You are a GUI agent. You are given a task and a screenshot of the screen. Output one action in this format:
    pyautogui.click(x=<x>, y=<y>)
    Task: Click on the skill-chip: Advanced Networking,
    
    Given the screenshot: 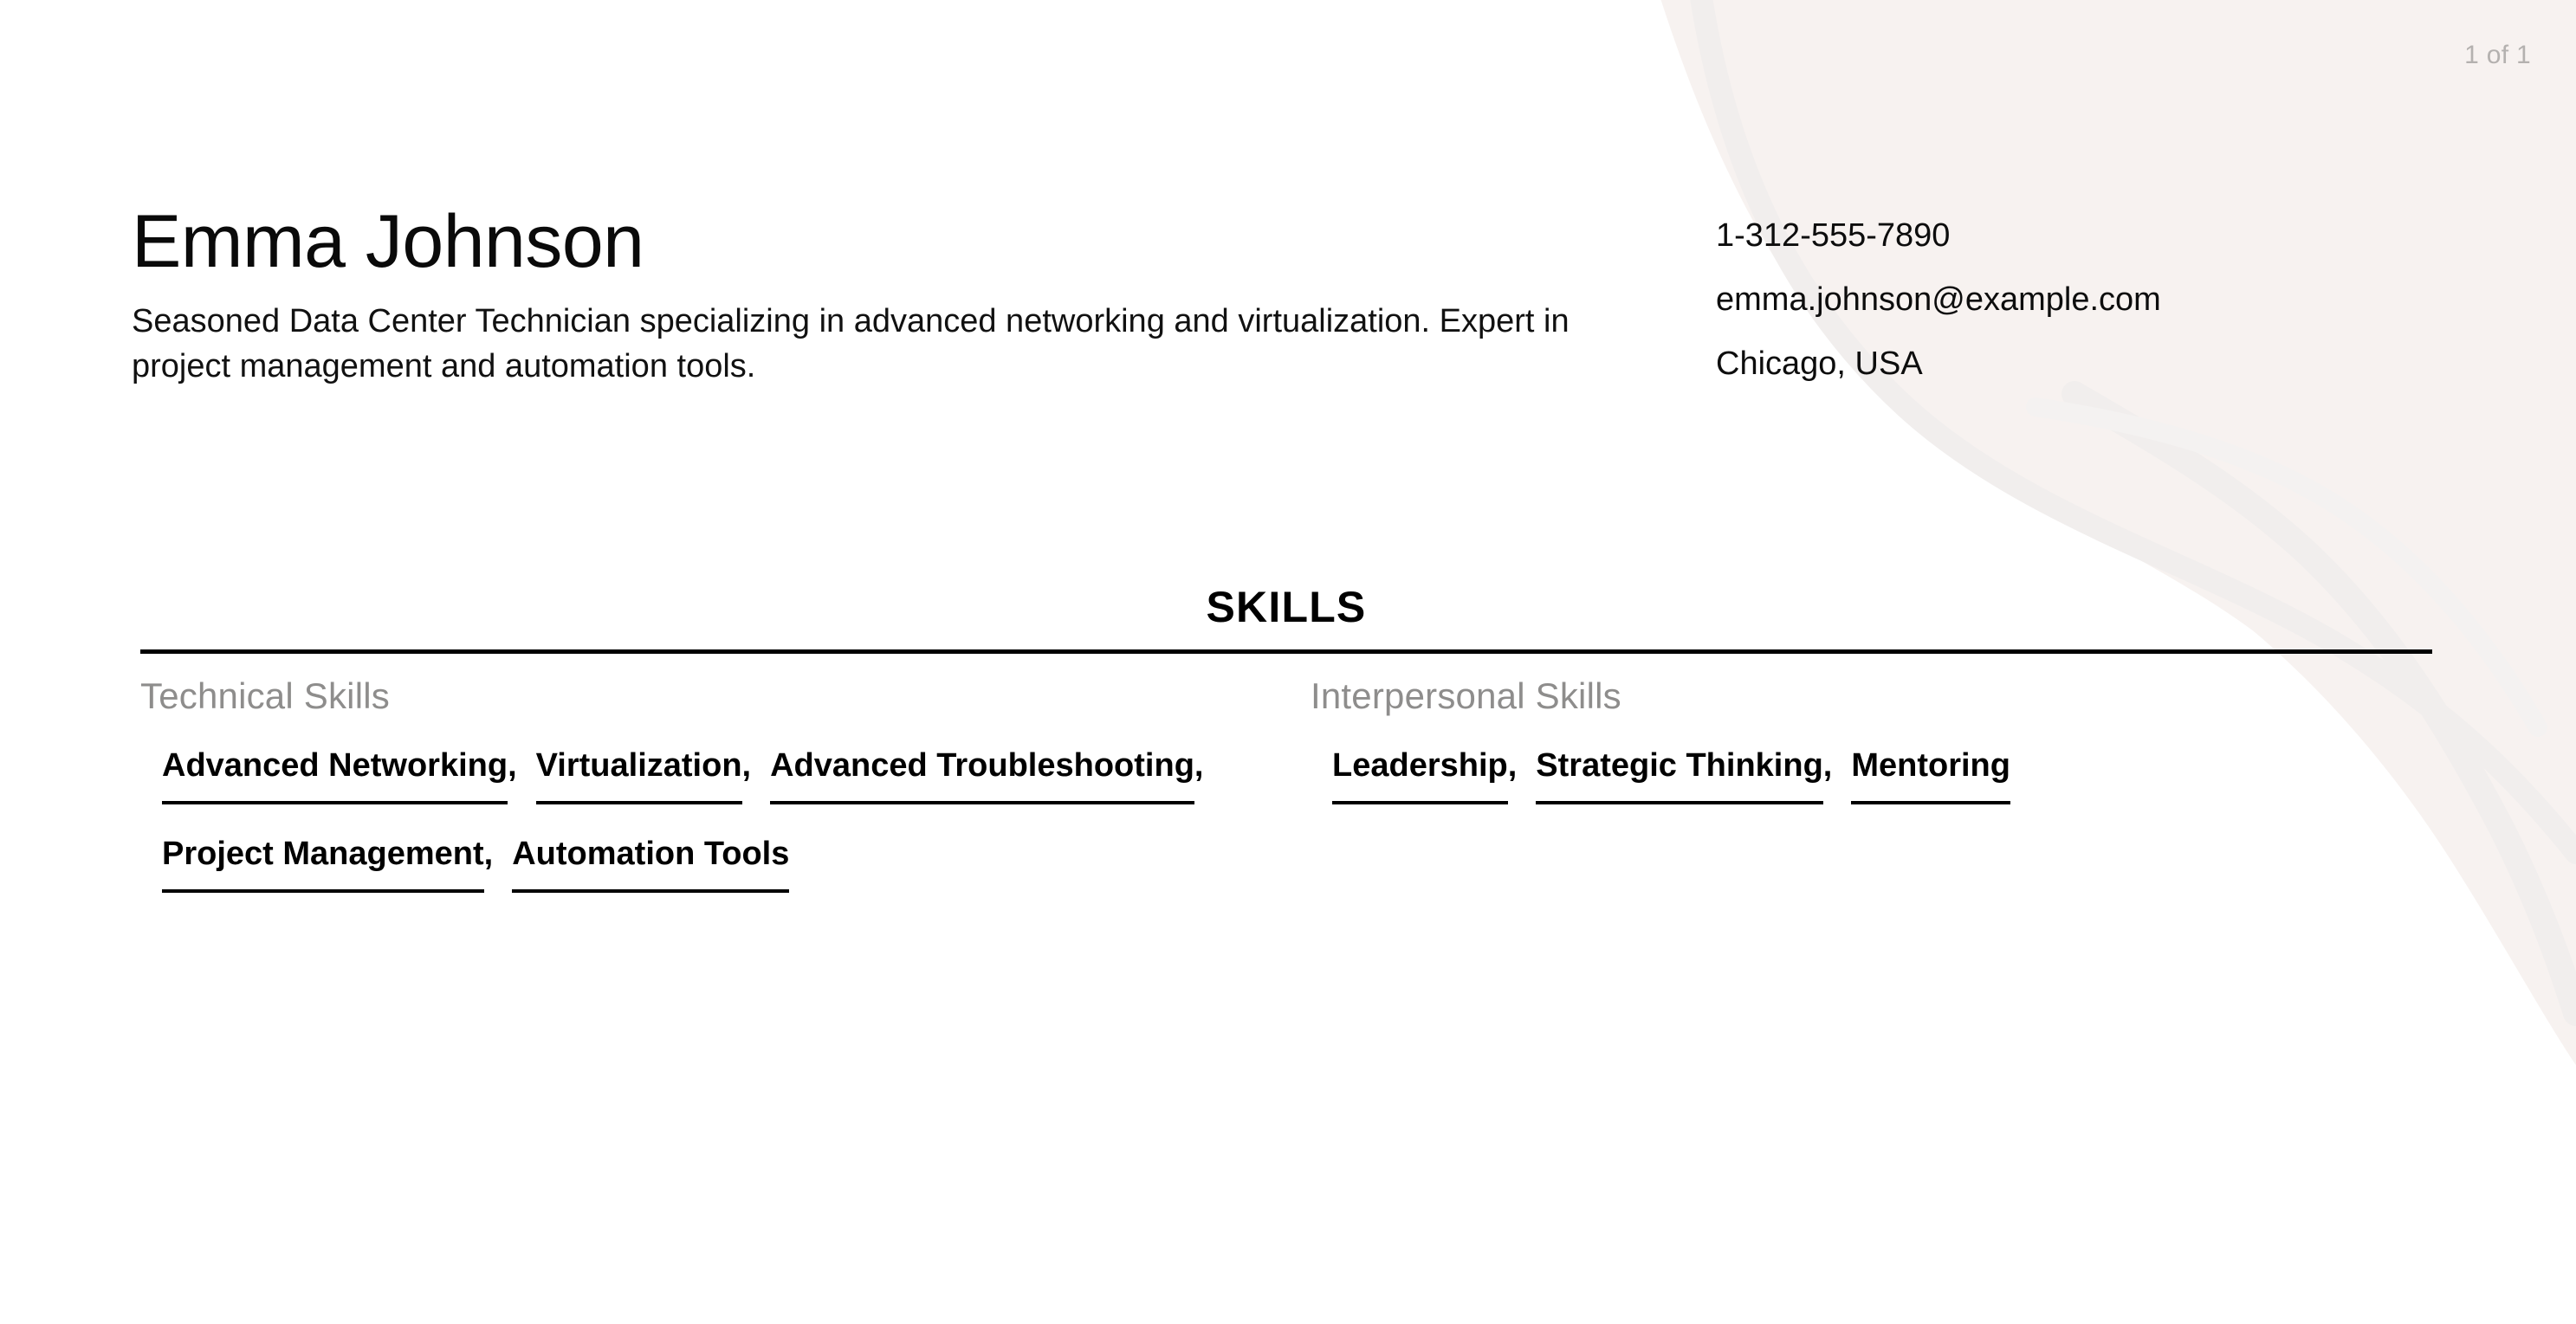 What is the action you would take?
    pyautogui.click(x=339, y=776)
    